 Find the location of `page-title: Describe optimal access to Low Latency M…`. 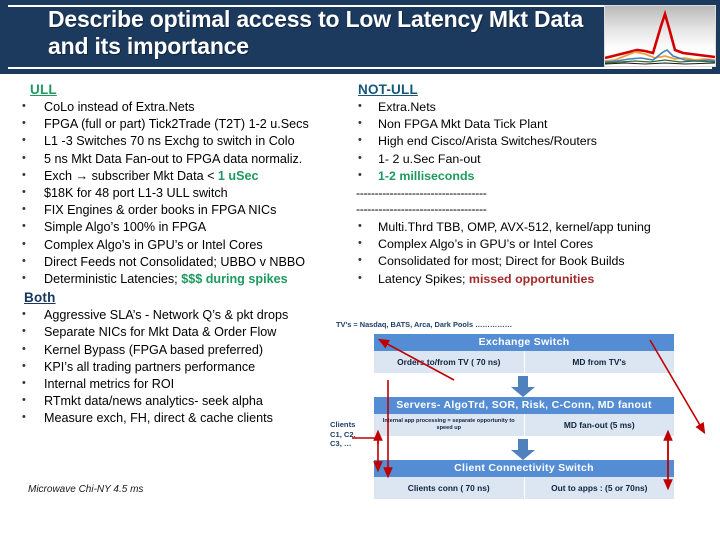

page-title: Describe optimal access to Low Latency M… is located at coordinates (316, 32).